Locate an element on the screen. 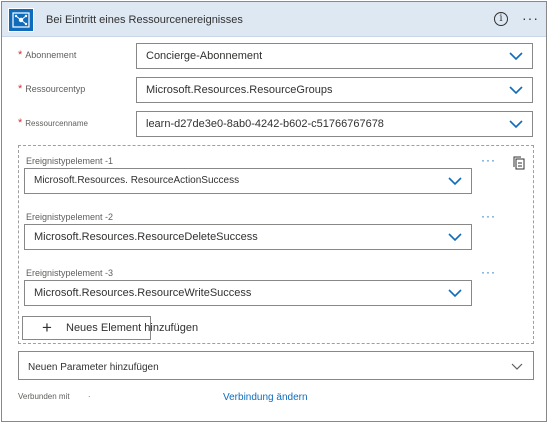 The width and height of the screenshot is (549, 424). copy-icon is located at coordinates (519, 163).